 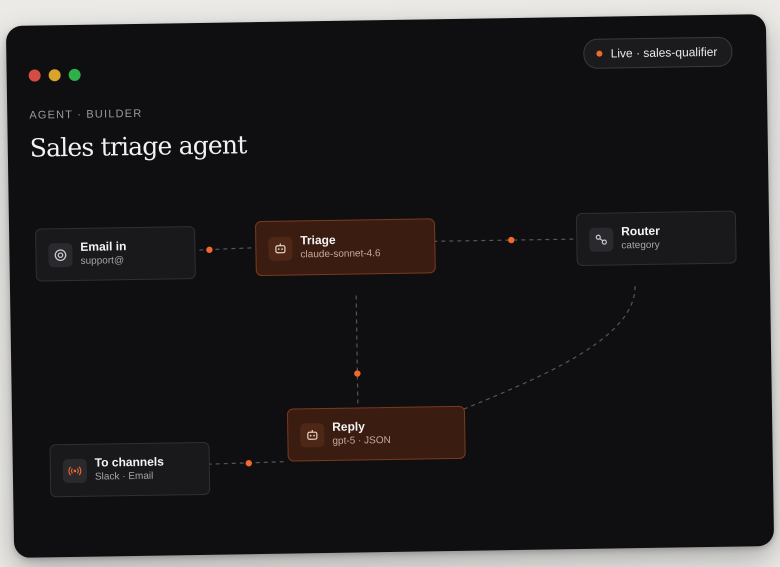 What do you see at coordinates (348, 426) in the screenshot?
I see `node-reply-title: Reply` at bounding box center [348, 426].